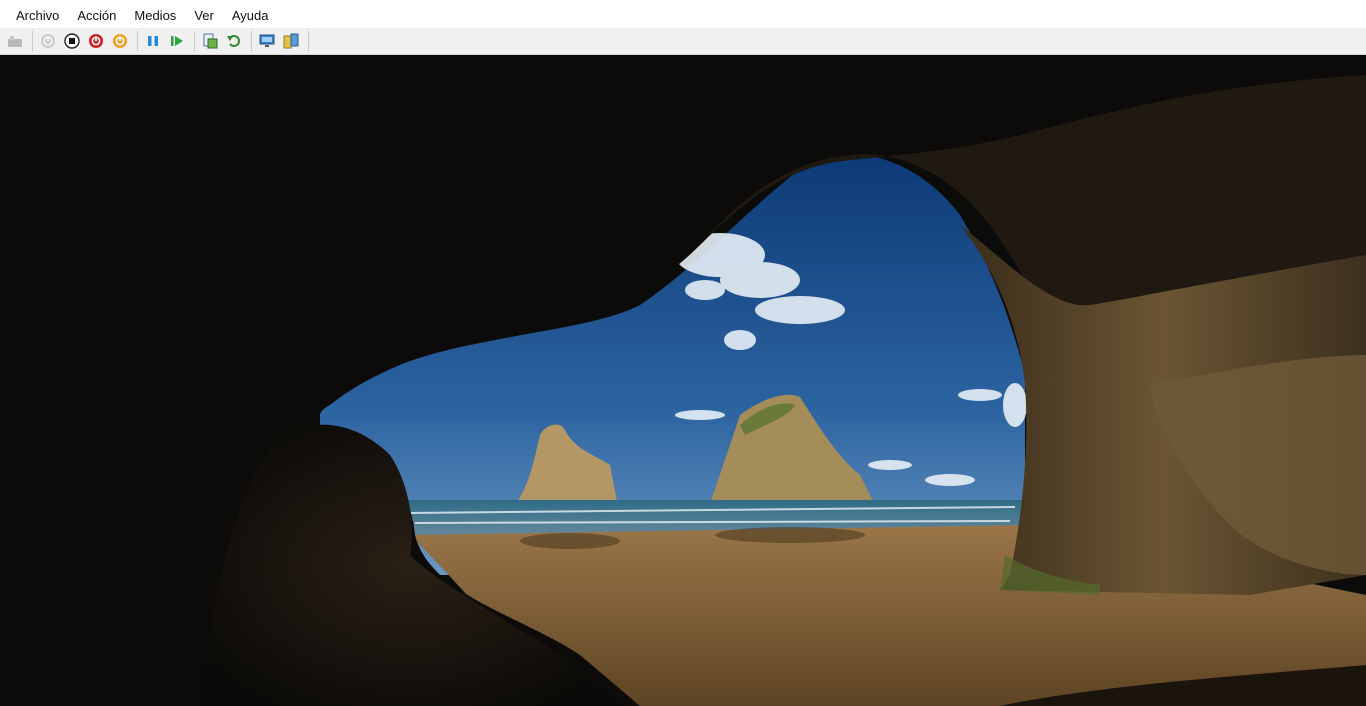 Image resolution: width=1366 pixels, height=706 pixels. Describe the element at coordinates (155, 16) in the screenshot. I see `menu-medios: Medios` at that location.